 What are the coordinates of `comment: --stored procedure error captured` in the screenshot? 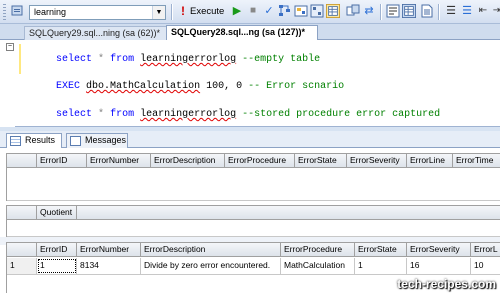 It's located at (341, 114).